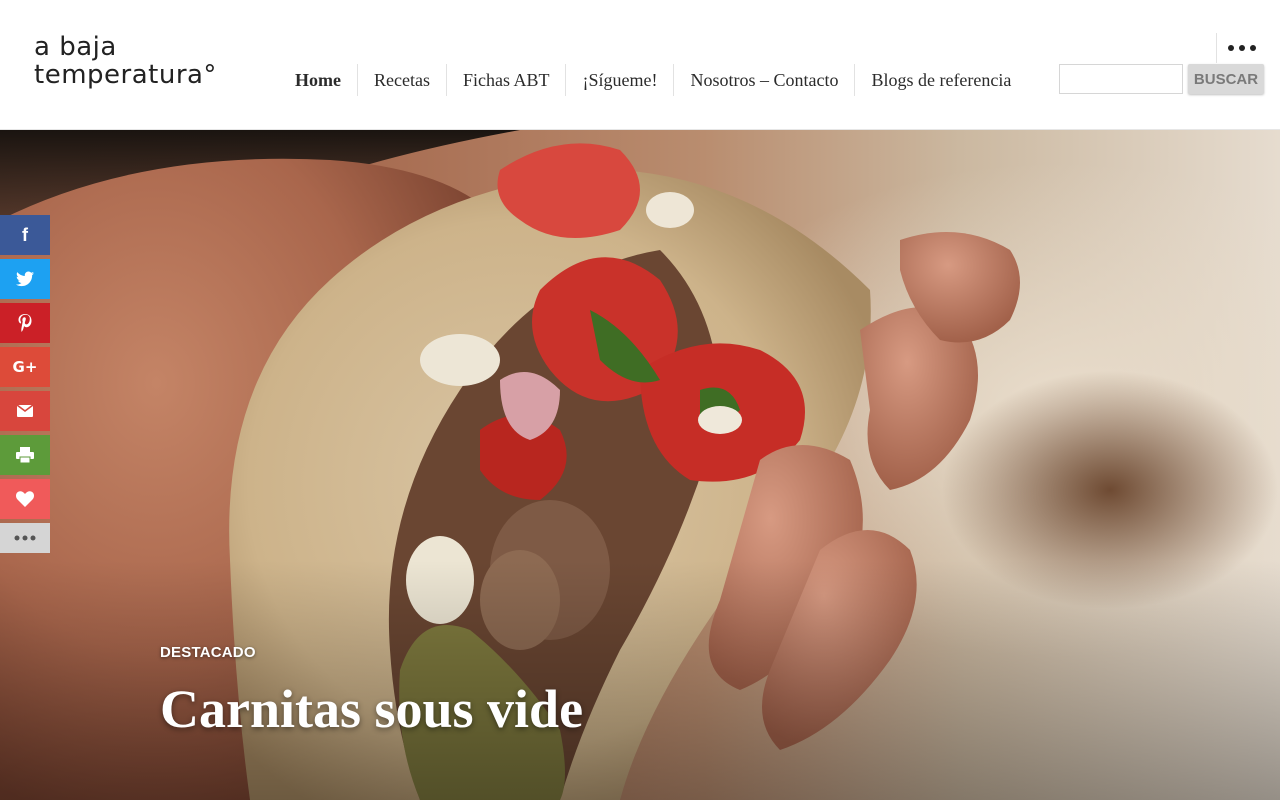 Image resolution: width=1280 pixels, height=800 pixels. Describe the element at coordinates (208, 652) in the screenshot. I see `featured-category-label: DESTACADO` at that location.